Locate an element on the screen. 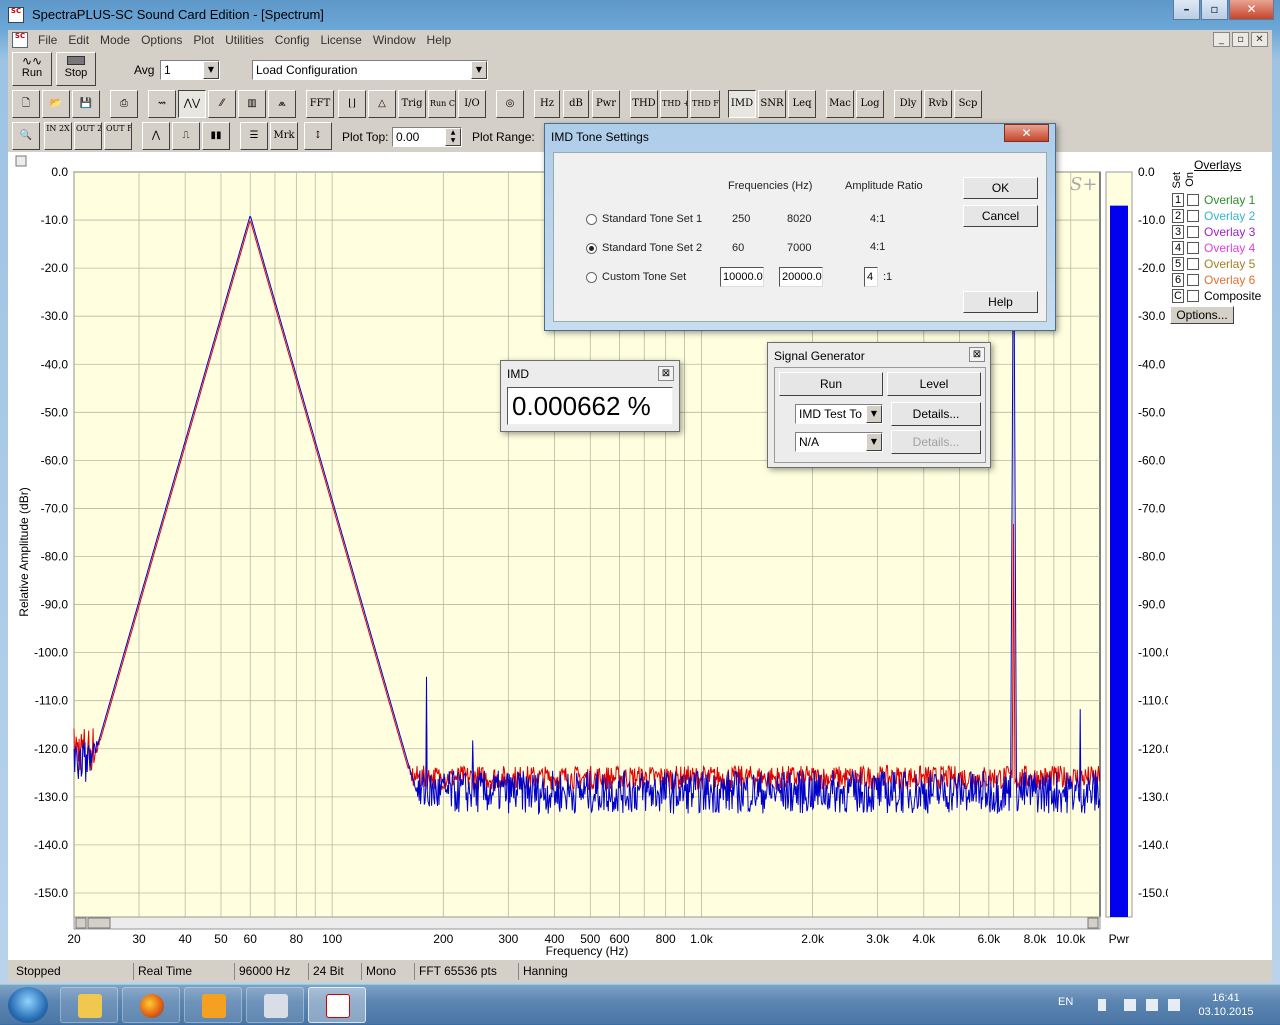 The image size is (1280, 1025). overlay-set-number: 1 is located at coordinates (1178, 200).